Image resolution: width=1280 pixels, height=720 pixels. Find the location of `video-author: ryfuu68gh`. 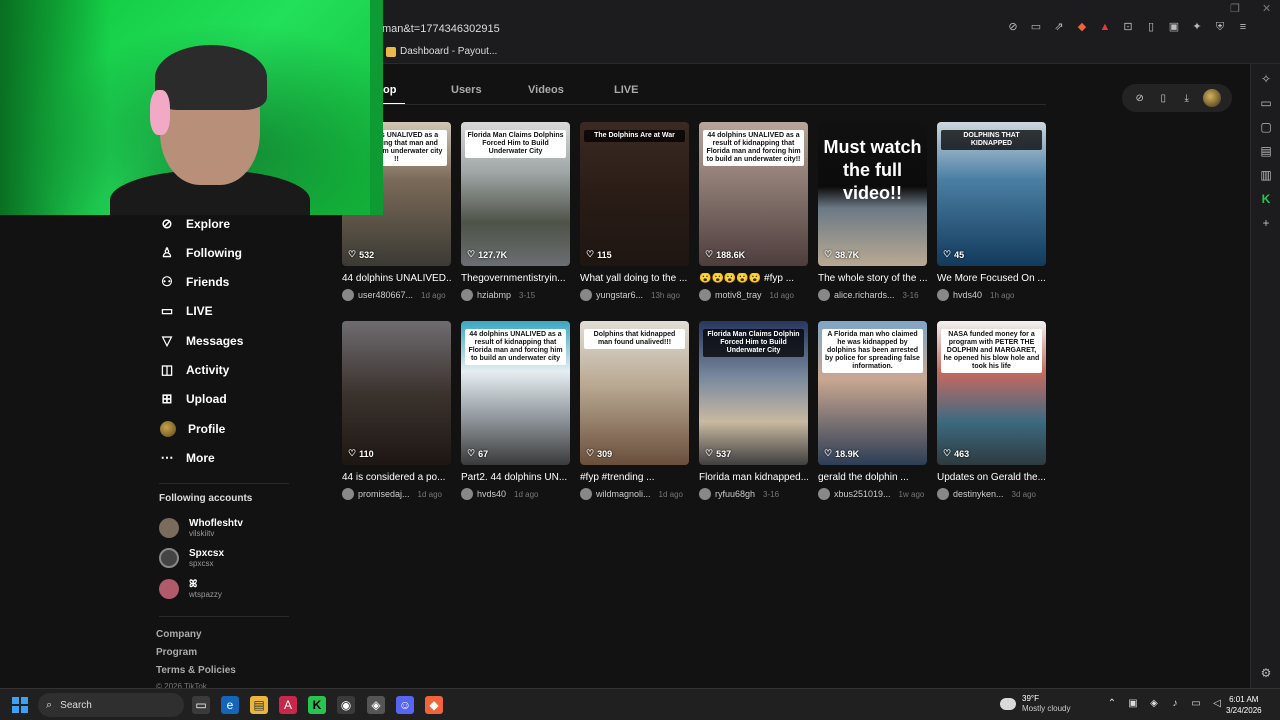

video-author: ryfuu68gh is located at coordinates (735, 494).